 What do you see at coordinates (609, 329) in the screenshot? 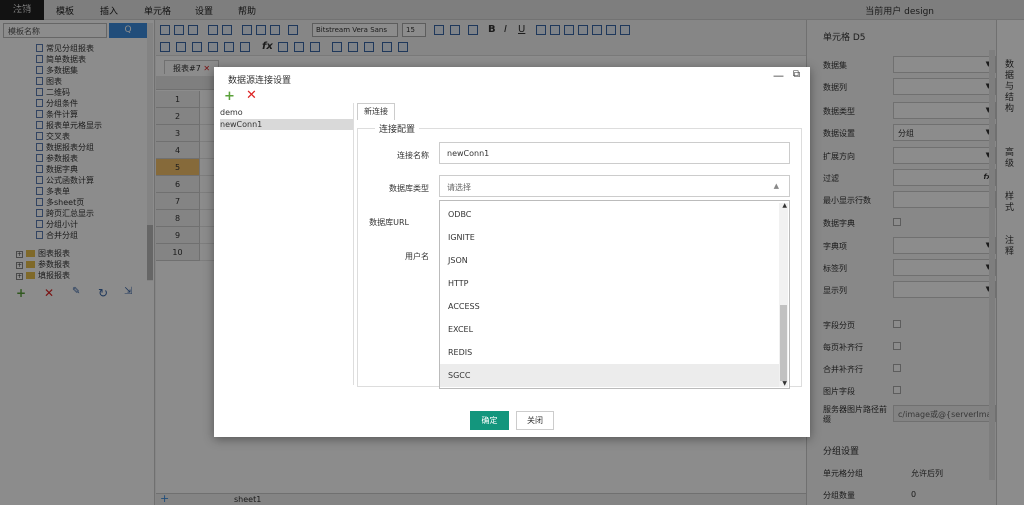
I see `dropdown-option: EXCEL` at bounding box center [609, 329].